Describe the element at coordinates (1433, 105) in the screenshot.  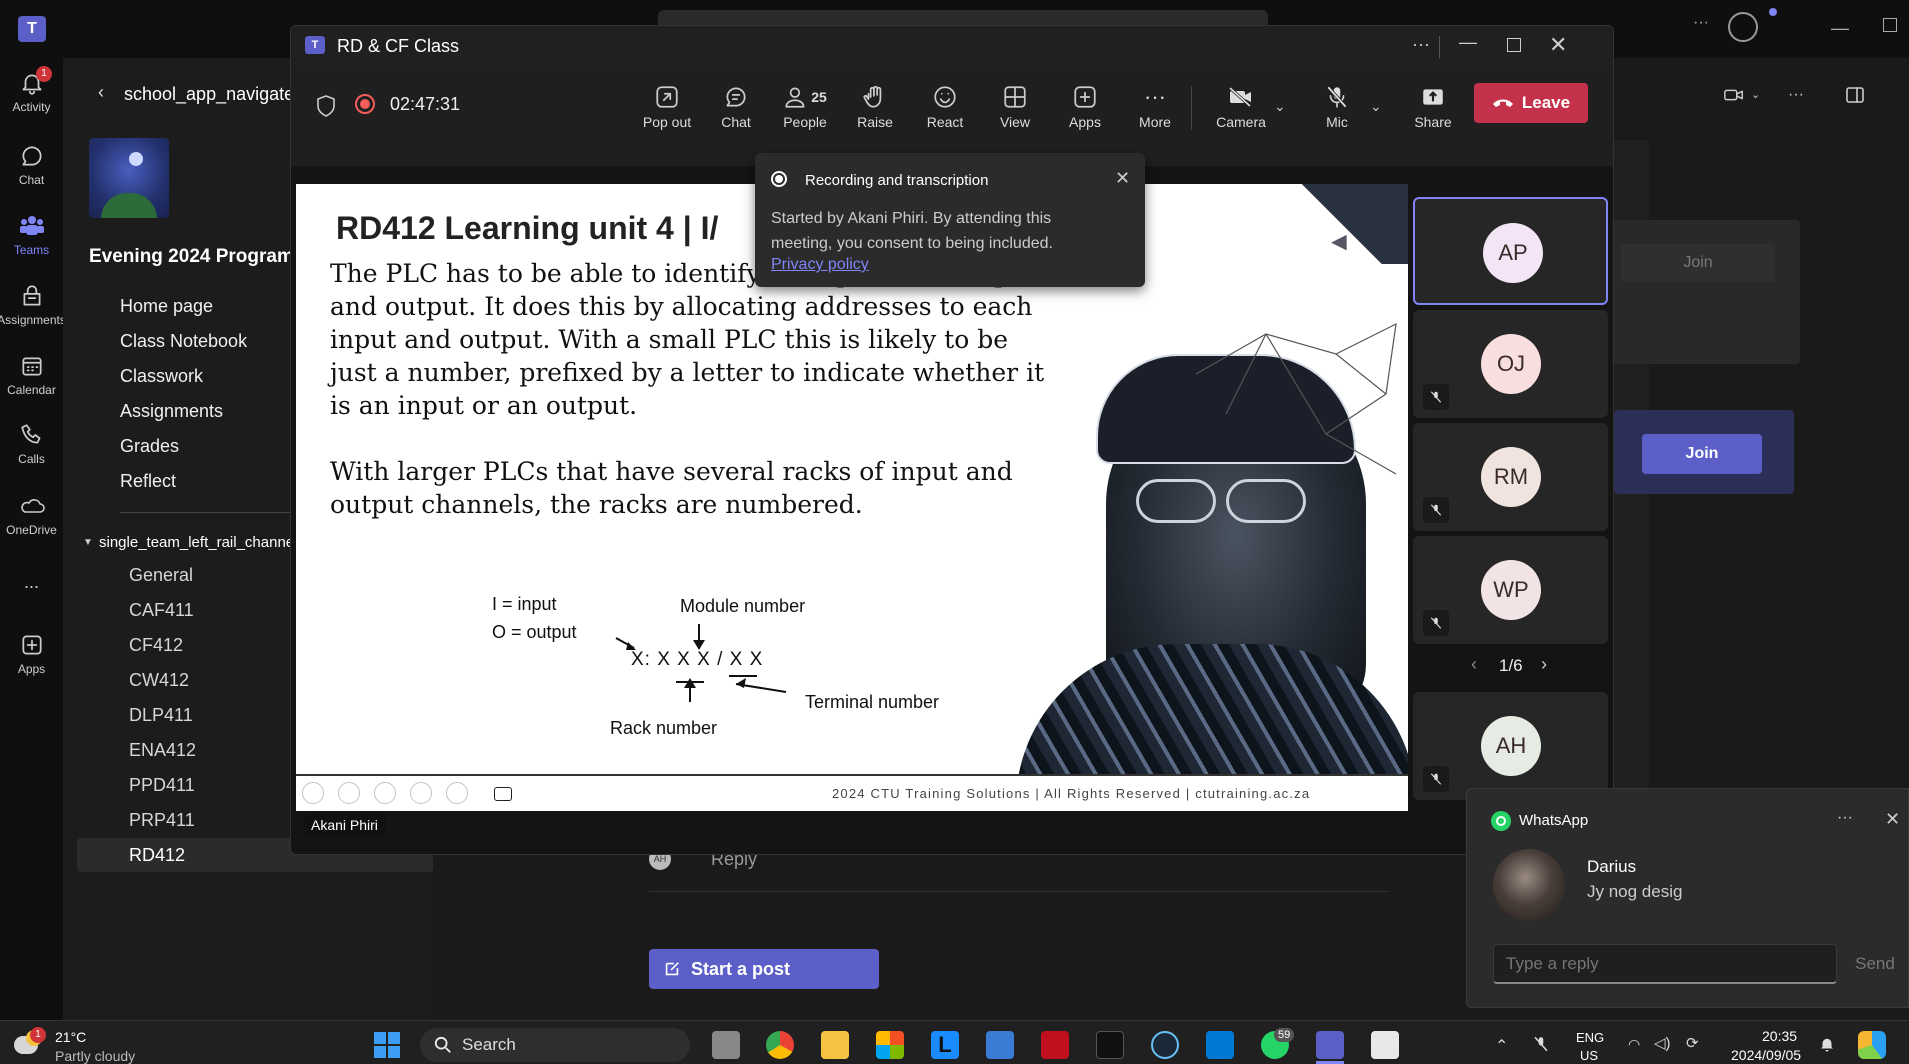
I see `share-button: Share` at that location.